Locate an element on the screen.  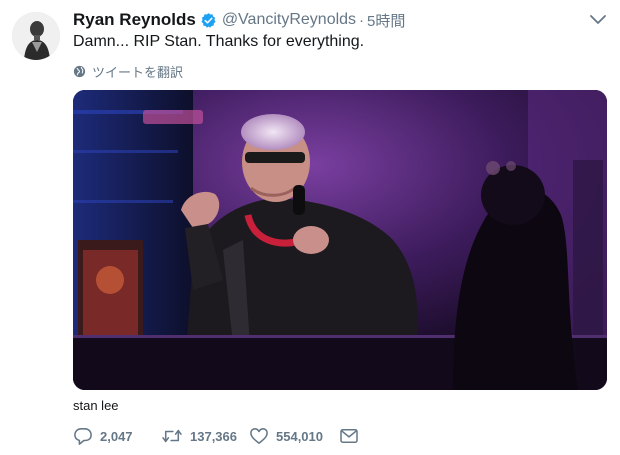
tweet-actions: 2,047 137,366 554,010 is located at coordinates (216, 436).